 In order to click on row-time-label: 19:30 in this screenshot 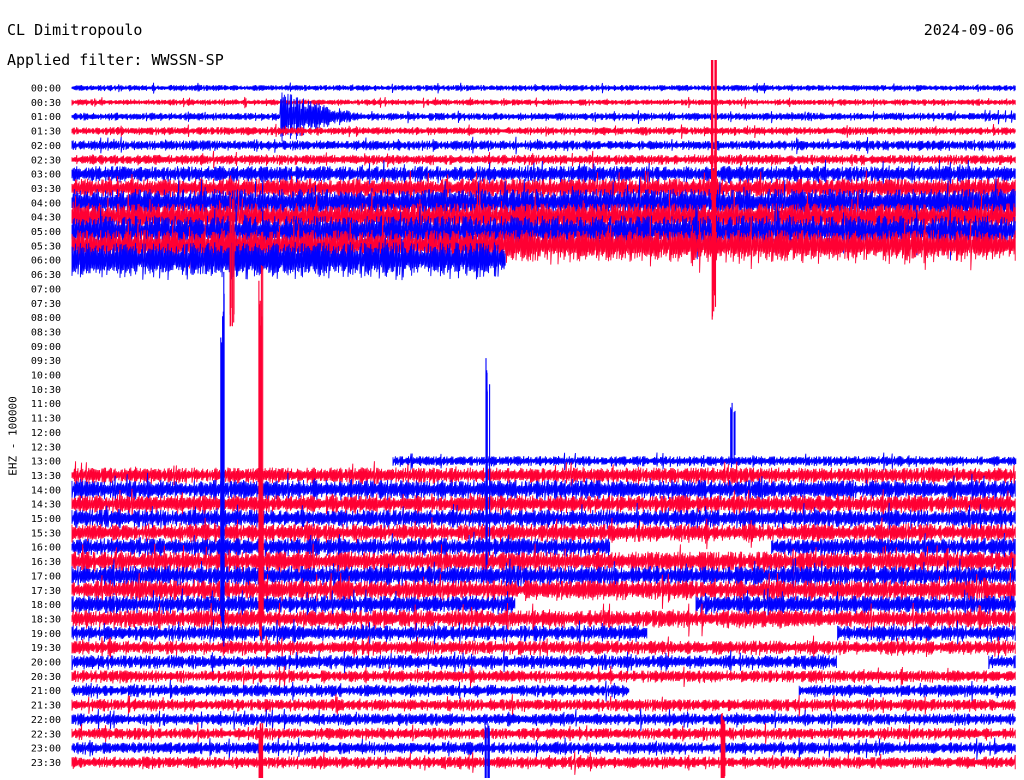, I will do `click(46, 648)`.